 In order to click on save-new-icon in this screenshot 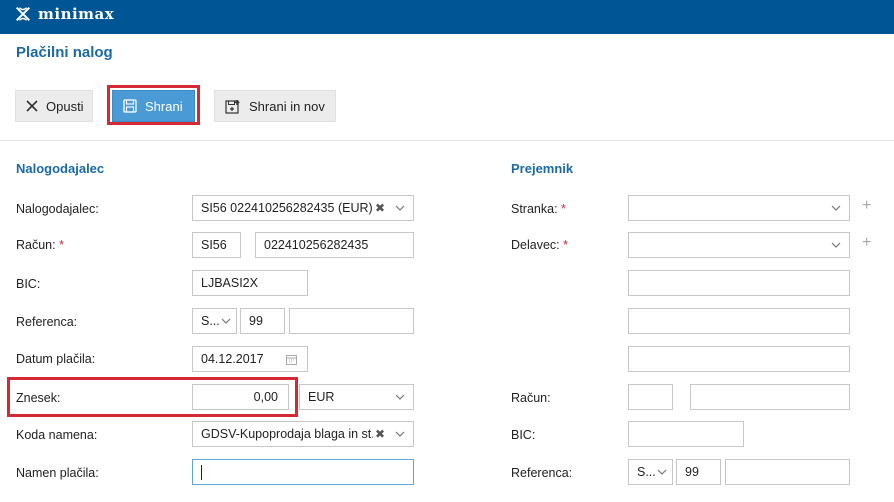, I will do `click(232, 106)`.